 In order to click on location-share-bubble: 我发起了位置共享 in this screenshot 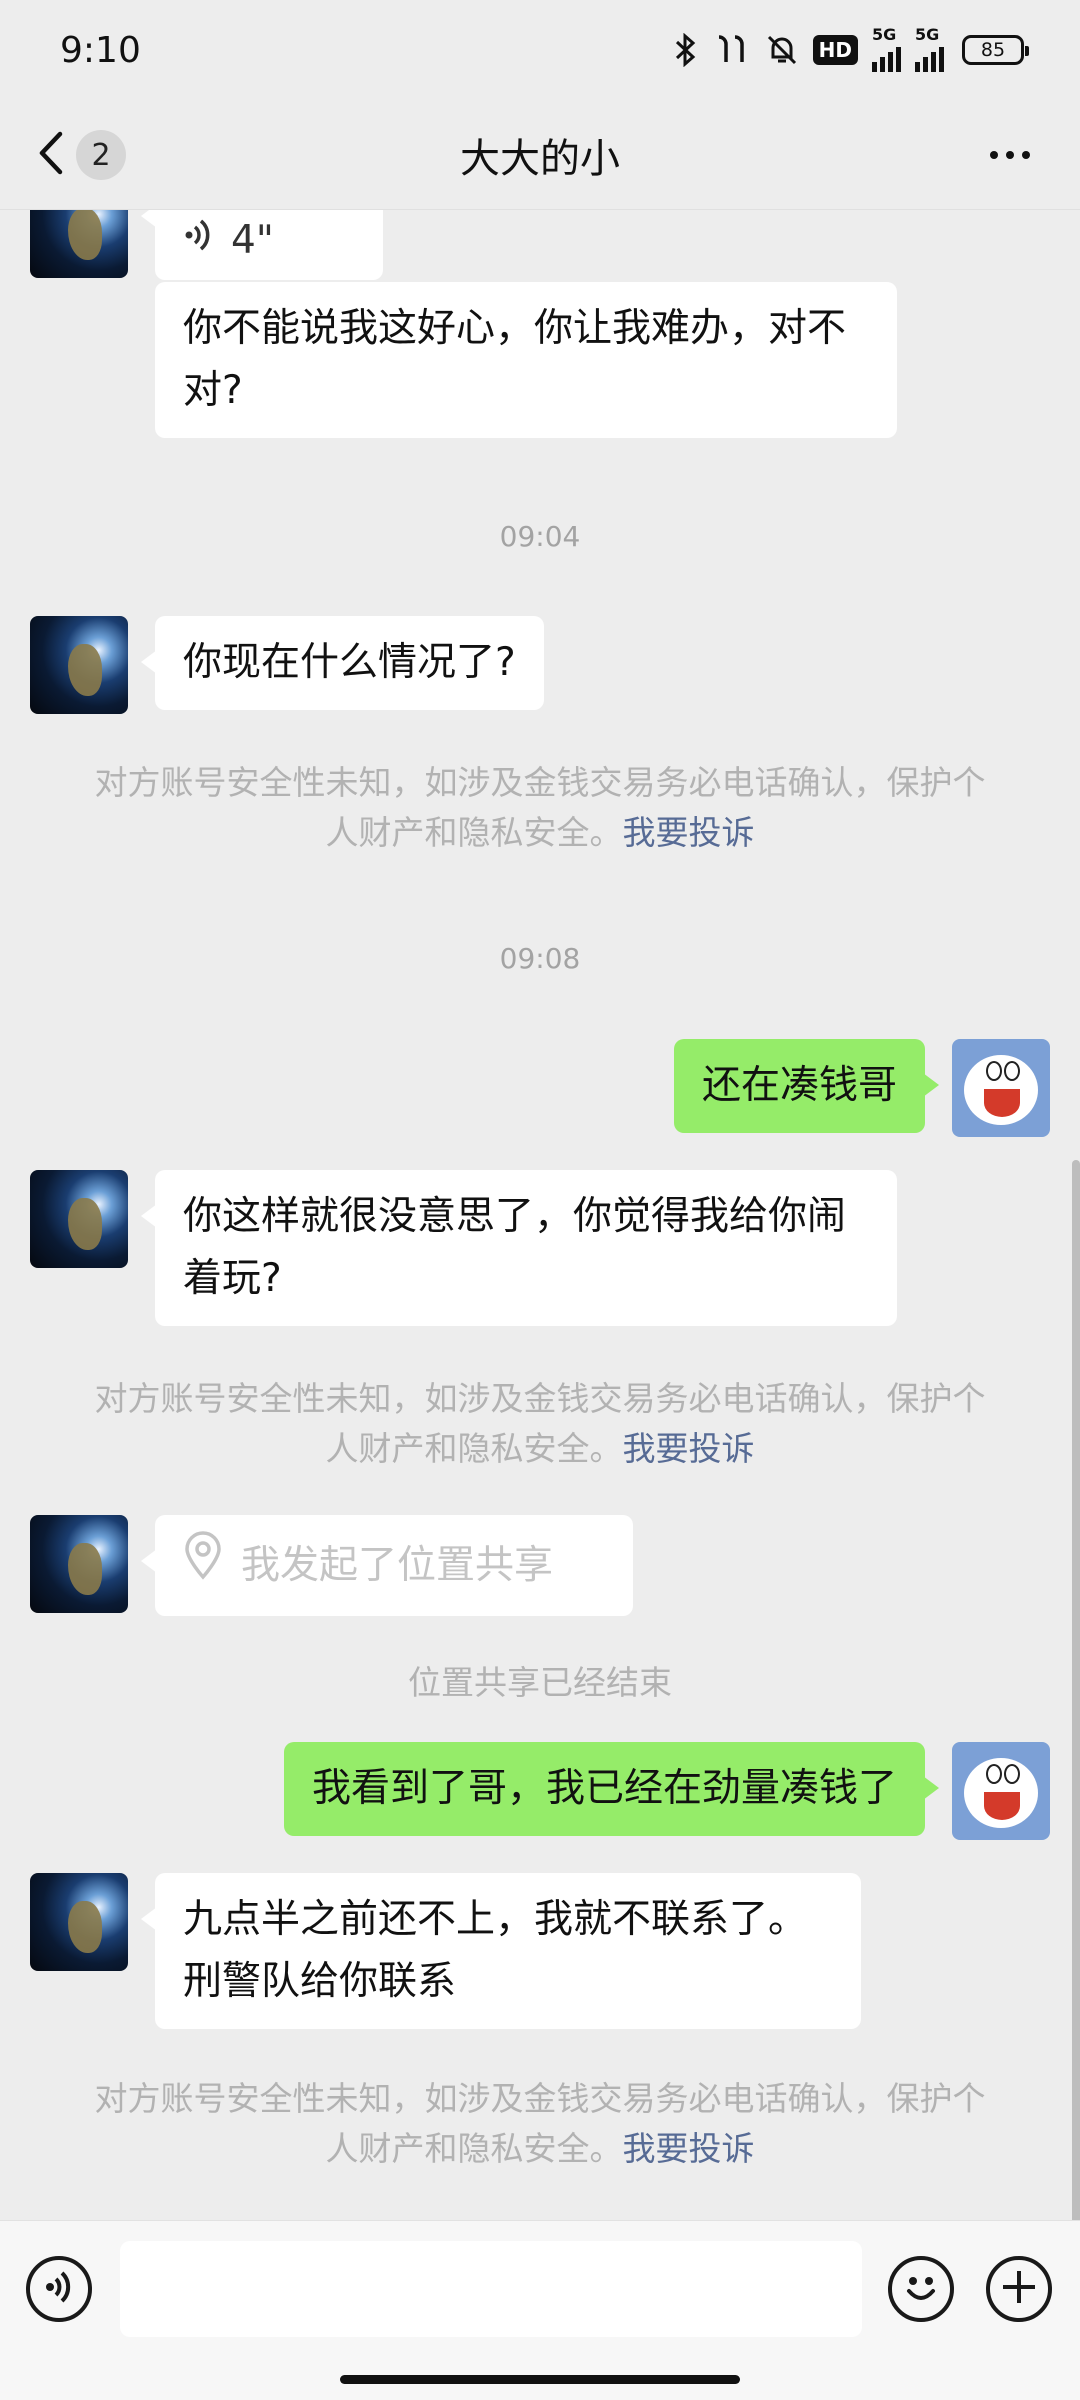, I will do `click(387, 1565)`.